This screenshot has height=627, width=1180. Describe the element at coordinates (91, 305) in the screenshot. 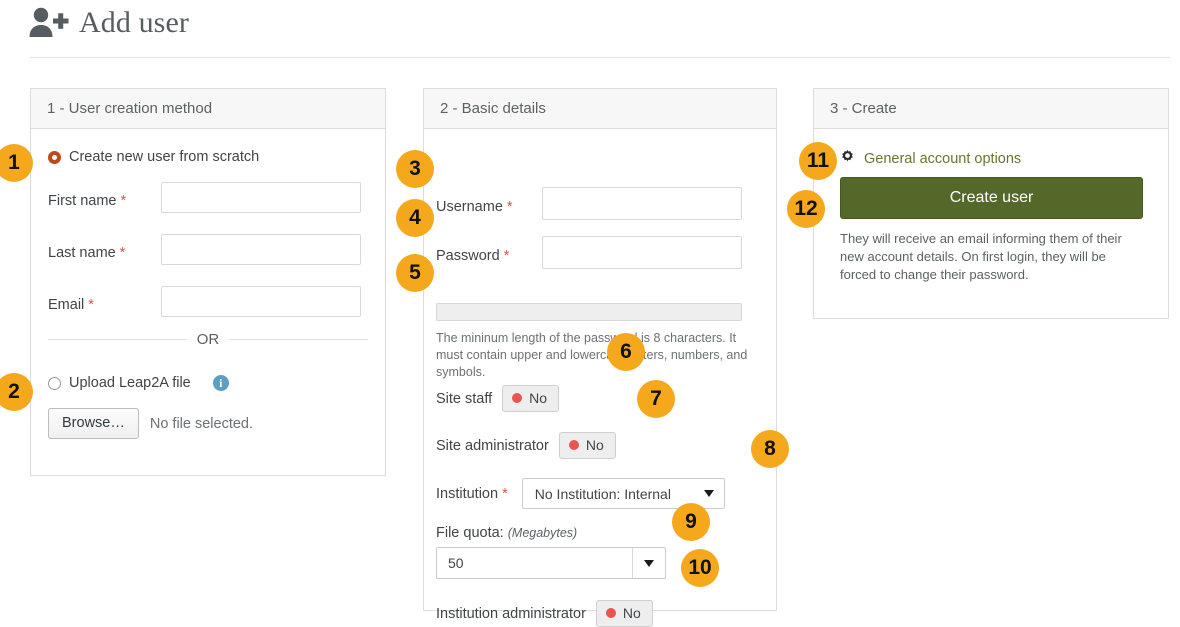

I see `email-required-marker: *` at that location.